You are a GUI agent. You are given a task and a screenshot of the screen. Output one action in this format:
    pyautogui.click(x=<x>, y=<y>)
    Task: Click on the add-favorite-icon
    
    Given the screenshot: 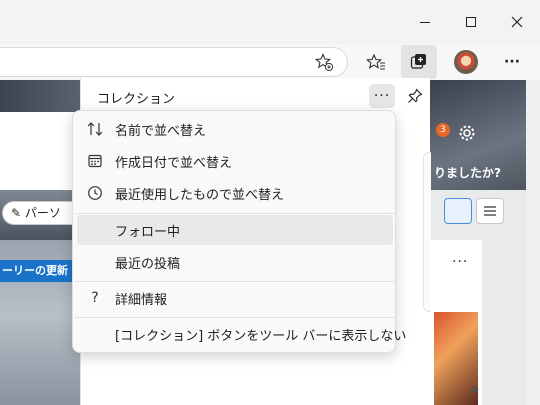 What is the action you would take?
    pyautogui.click(x=324, y=62)
    